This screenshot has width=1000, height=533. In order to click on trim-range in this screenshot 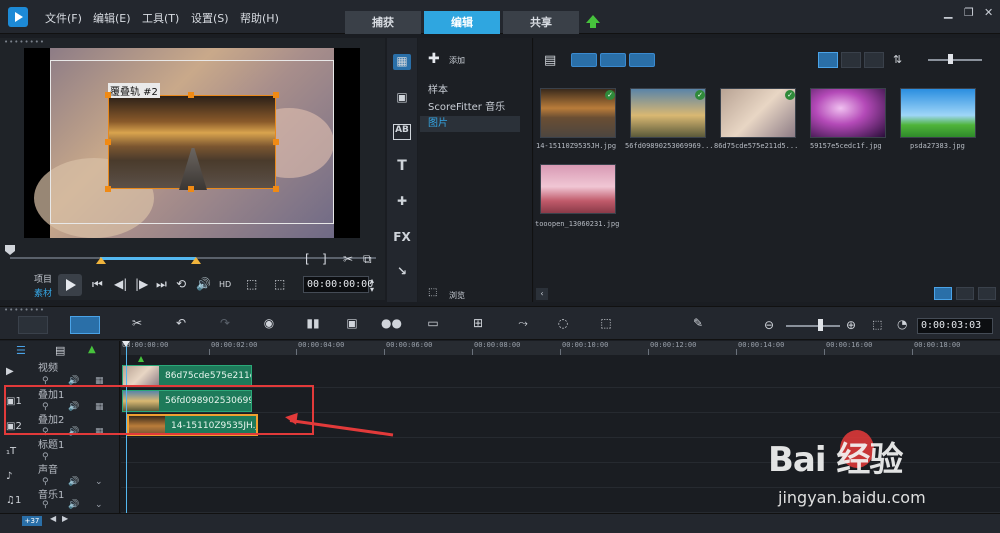, I will do `click(148, 258)`.